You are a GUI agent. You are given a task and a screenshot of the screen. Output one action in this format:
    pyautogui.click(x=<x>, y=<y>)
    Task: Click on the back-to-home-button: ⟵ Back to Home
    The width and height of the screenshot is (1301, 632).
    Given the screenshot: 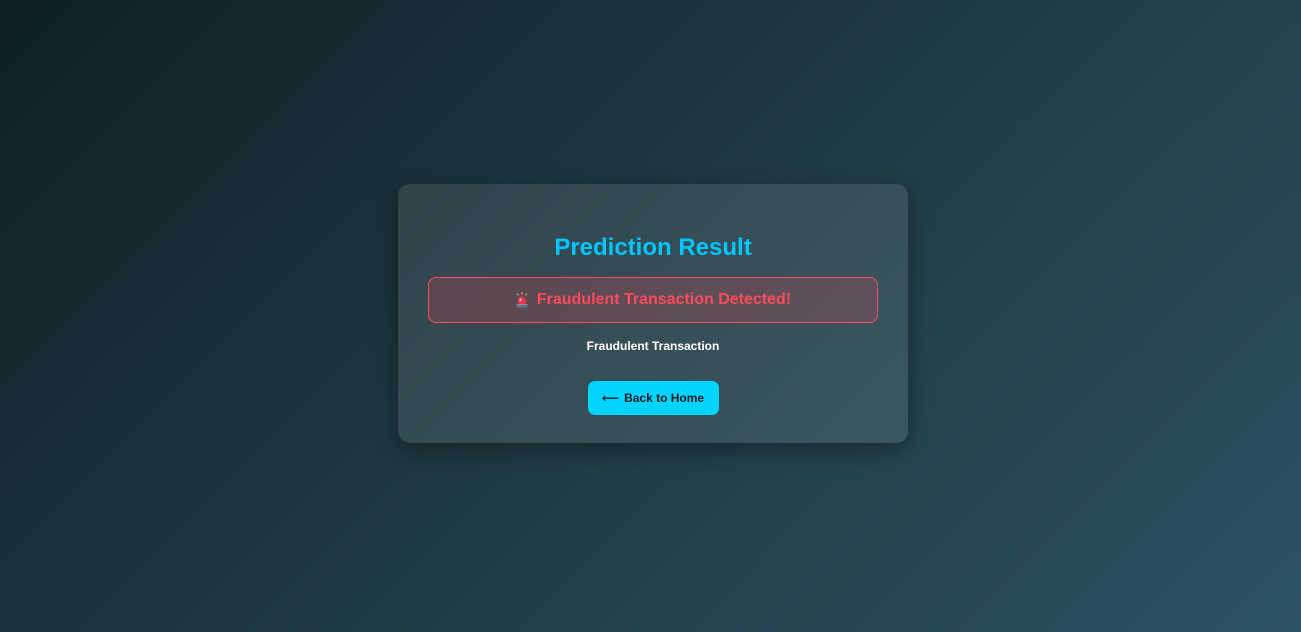 What is the action you would take?
    pyautogui.click(x=653, y=398)
    